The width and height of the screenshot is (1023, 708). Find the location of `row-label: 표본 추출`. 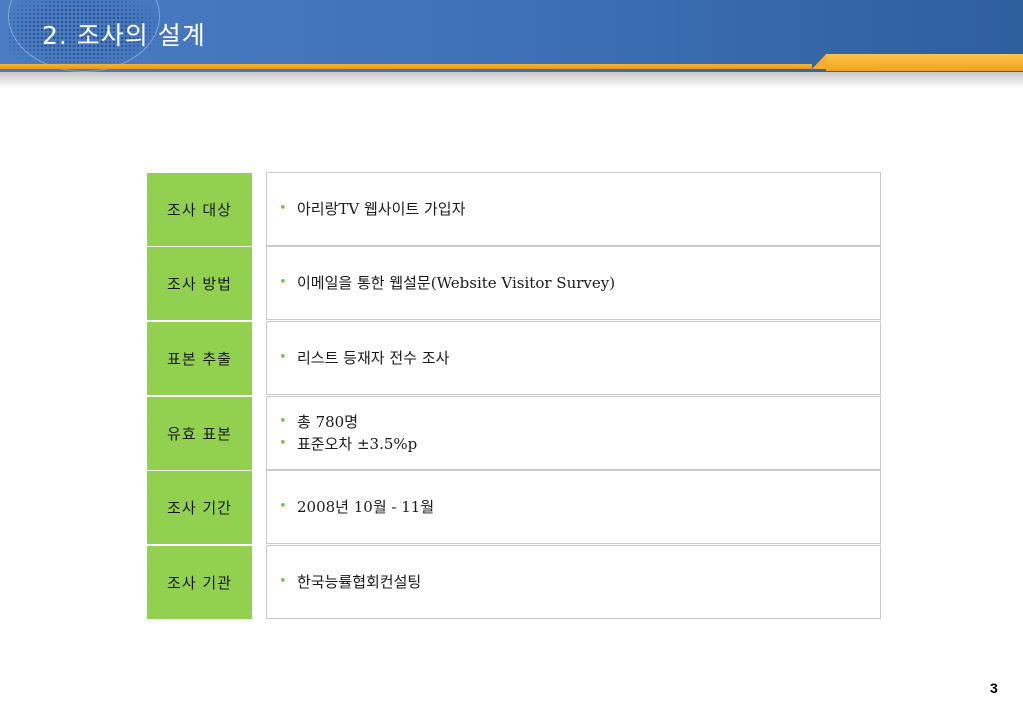

row-label: 표본 추출 is located at coordinates (199, 358).